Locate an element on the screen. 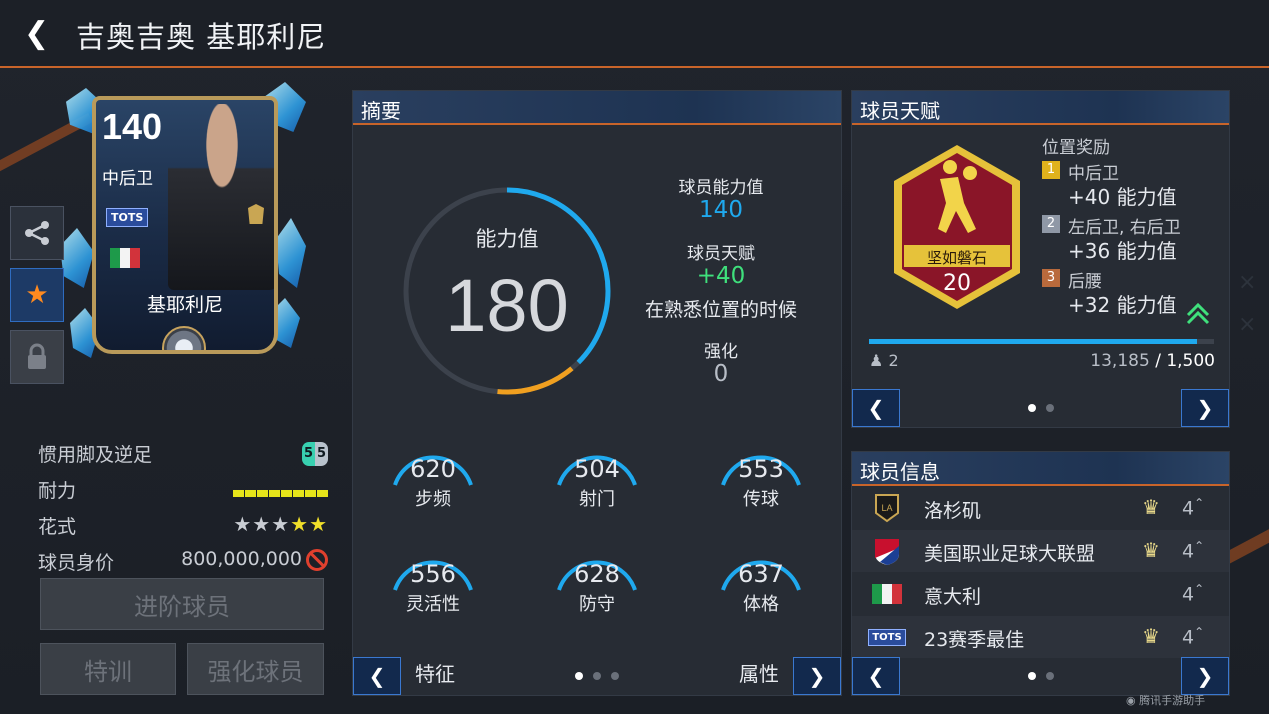 Image resolution: width=1269 pixels, height=714 pixels. features-label: 特征 is located at coordinates (435, 674).